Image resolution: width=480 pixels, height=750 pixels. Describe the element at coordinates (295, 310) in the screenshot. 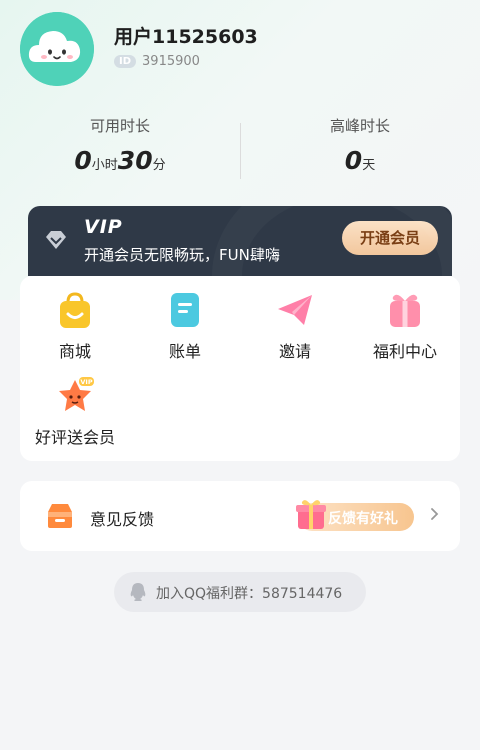

I see `paper-plane-icon` at that location.